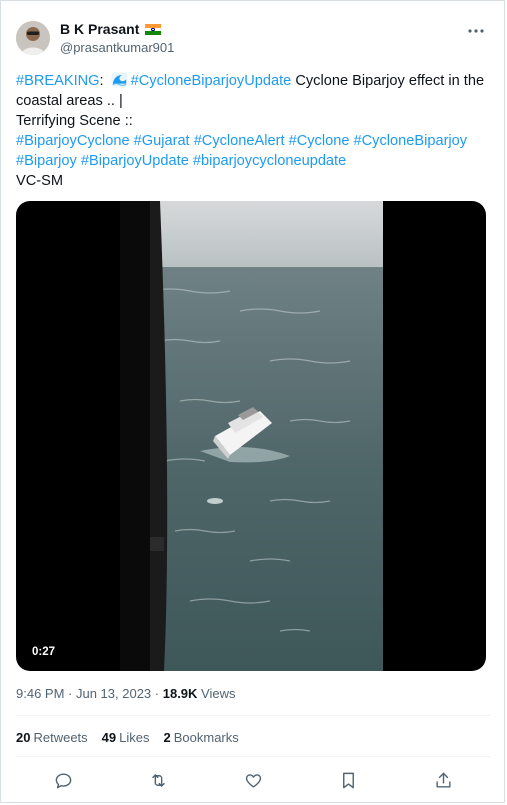 This screenshot has height=805, width=507. What do you see at coordinates (444, 780) in the screenshot?
I see `share-icon` at bounding box center [444, 780].